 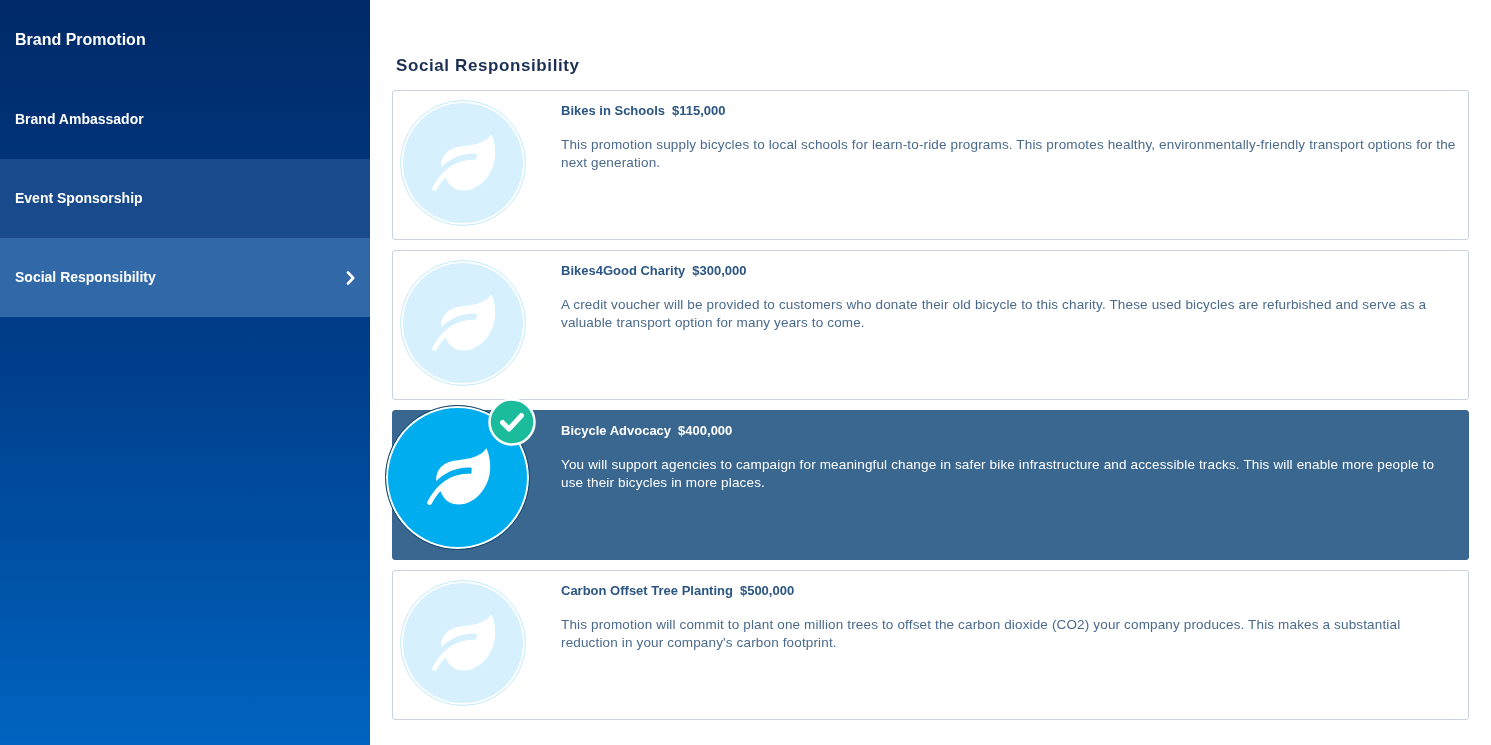 What do you see at coordinates (185, 277) in the screenshot?
I see `sidebar-item: Social Responsibility` at bounding box center [185, 277].